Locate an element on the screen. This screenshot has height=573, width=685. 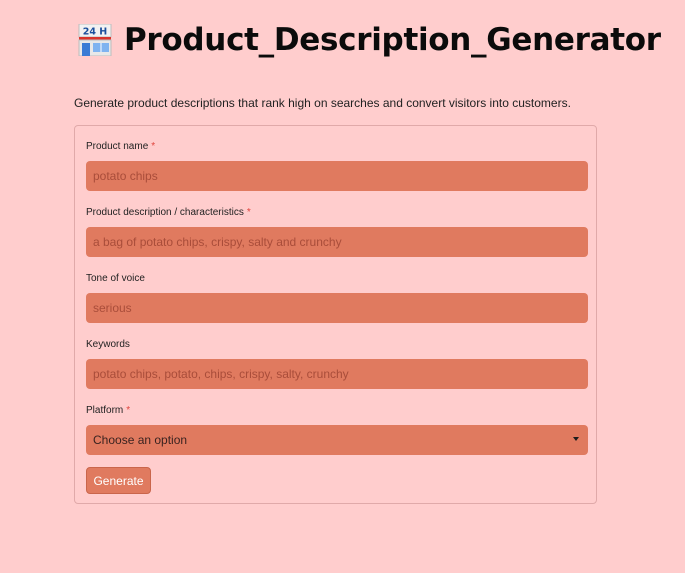
platform-label: Platform * is located at coordinates (108, 410).